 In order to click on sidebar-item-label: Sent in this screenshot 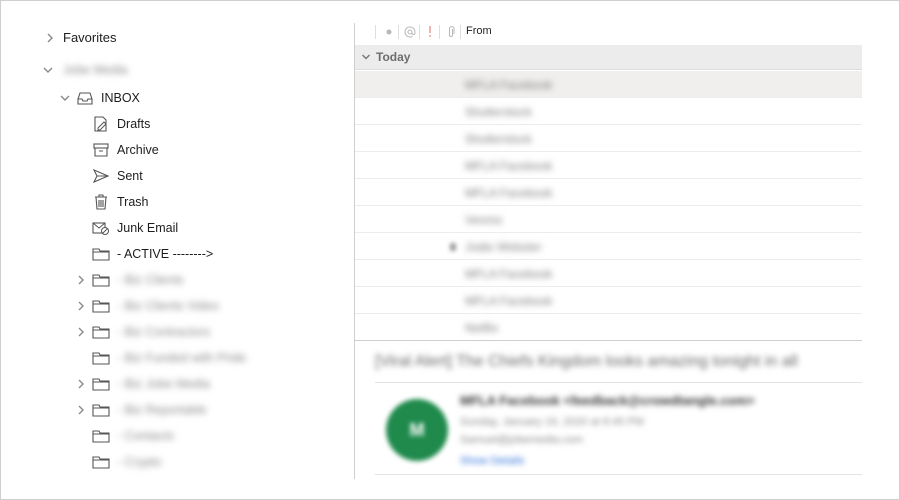, I will do `click(130, 176)`.